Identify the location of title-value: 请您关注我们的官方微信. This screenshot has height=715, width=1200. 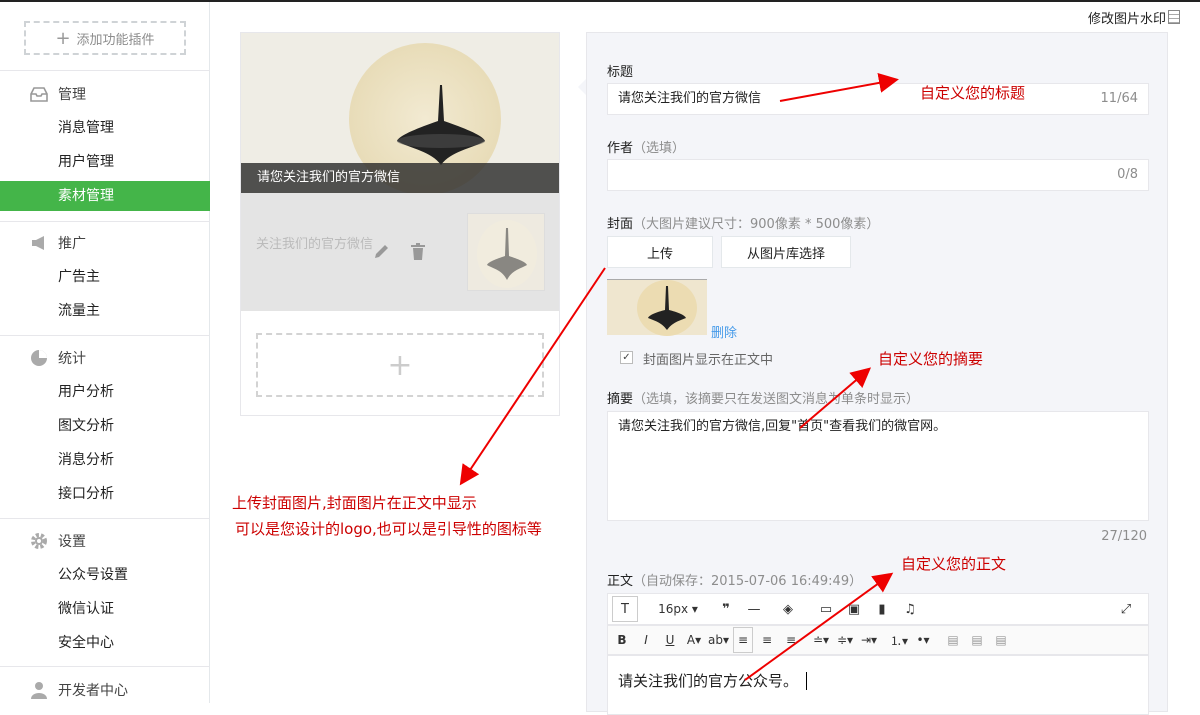
(690, 98).